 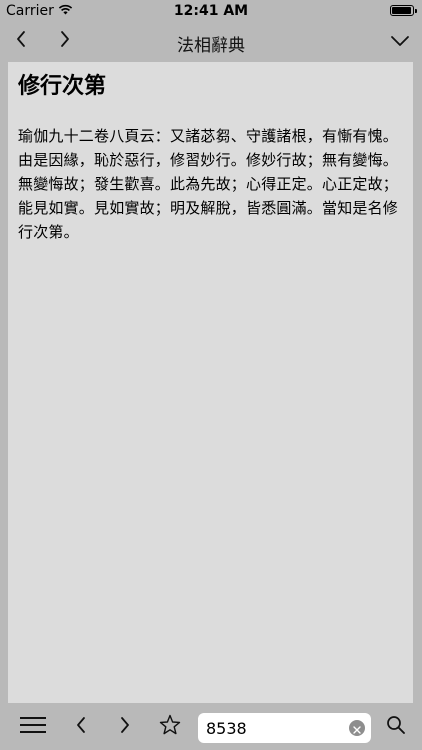 I want to click on search-button, so click(x=396, y=727).